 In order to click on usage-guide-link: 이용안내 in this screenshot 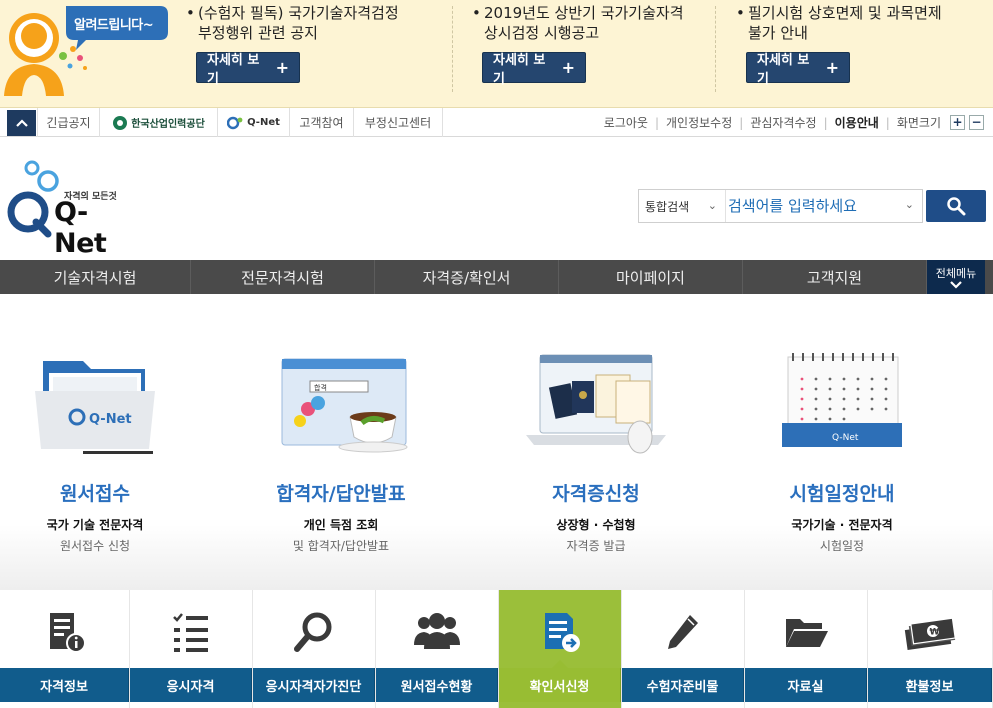, I will do `click(857, 122)`.